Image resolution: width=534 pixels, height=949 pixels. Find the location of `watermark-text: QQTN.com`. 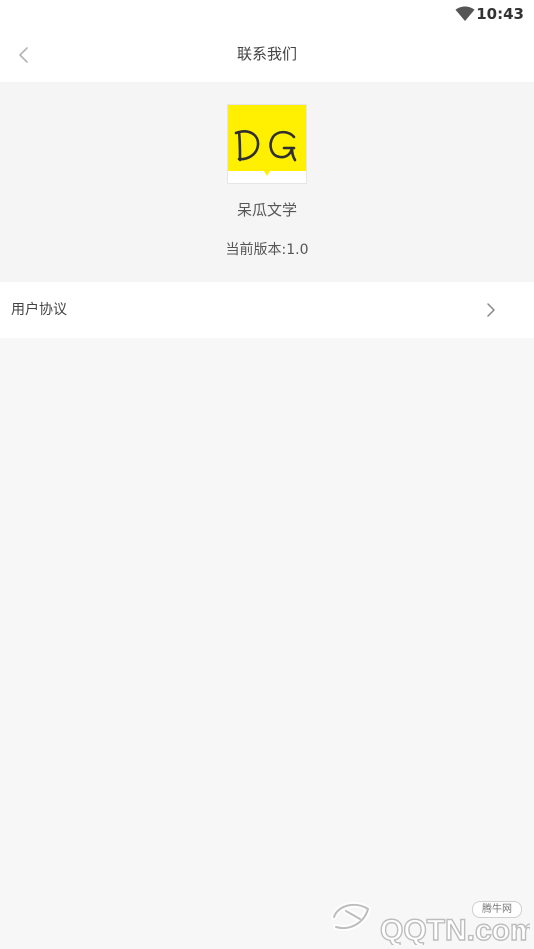

watermark-text: QQTN.com is located at coordinates (455, 929).